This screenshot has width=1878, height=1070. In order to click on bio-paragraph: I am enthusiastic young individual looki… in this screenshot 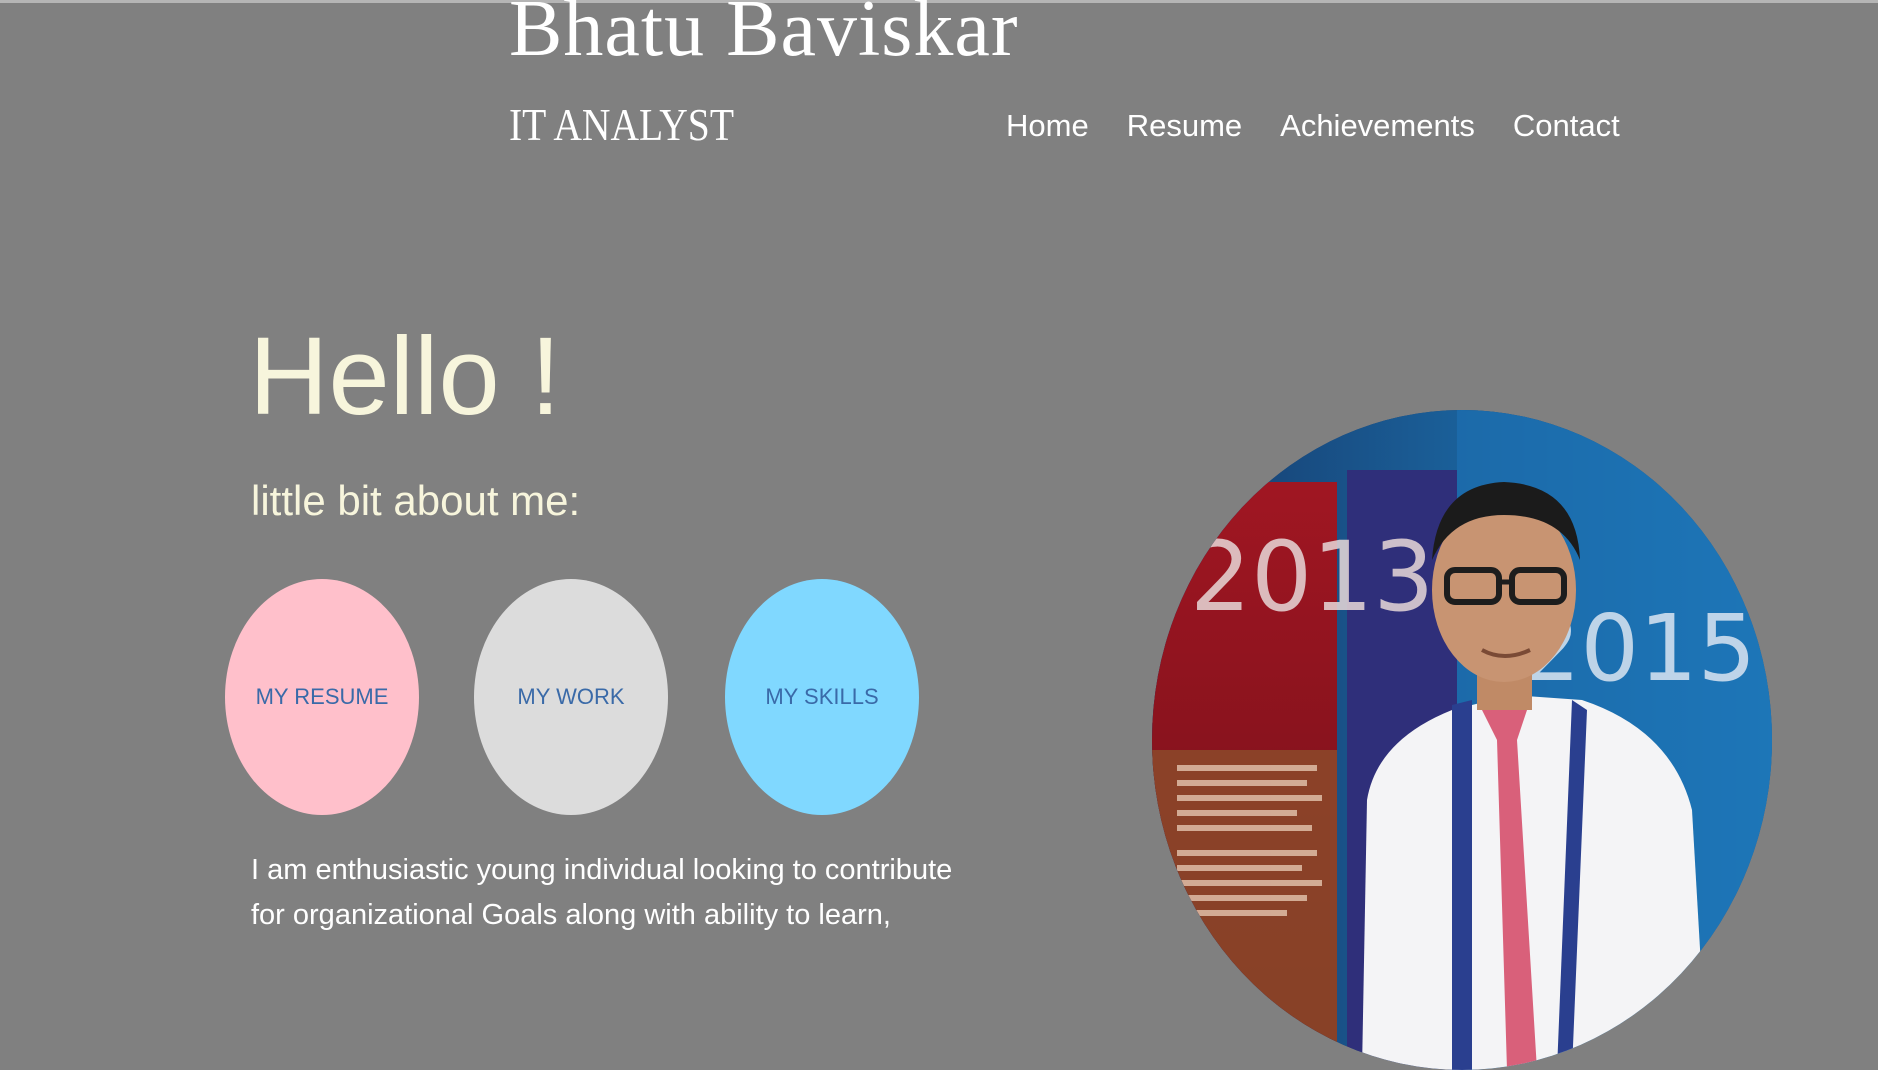, I will do `click(602, 892)`.